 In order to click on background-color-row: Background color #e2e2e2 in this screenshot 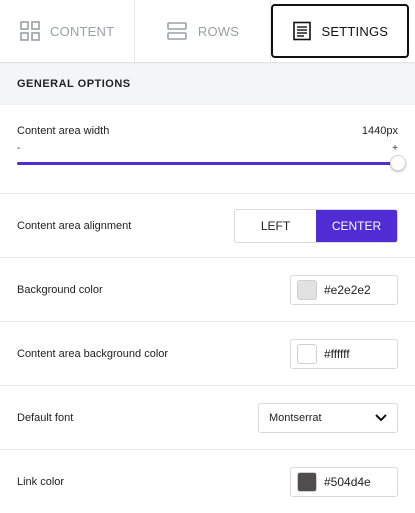, I will do `click(207, 290)`.